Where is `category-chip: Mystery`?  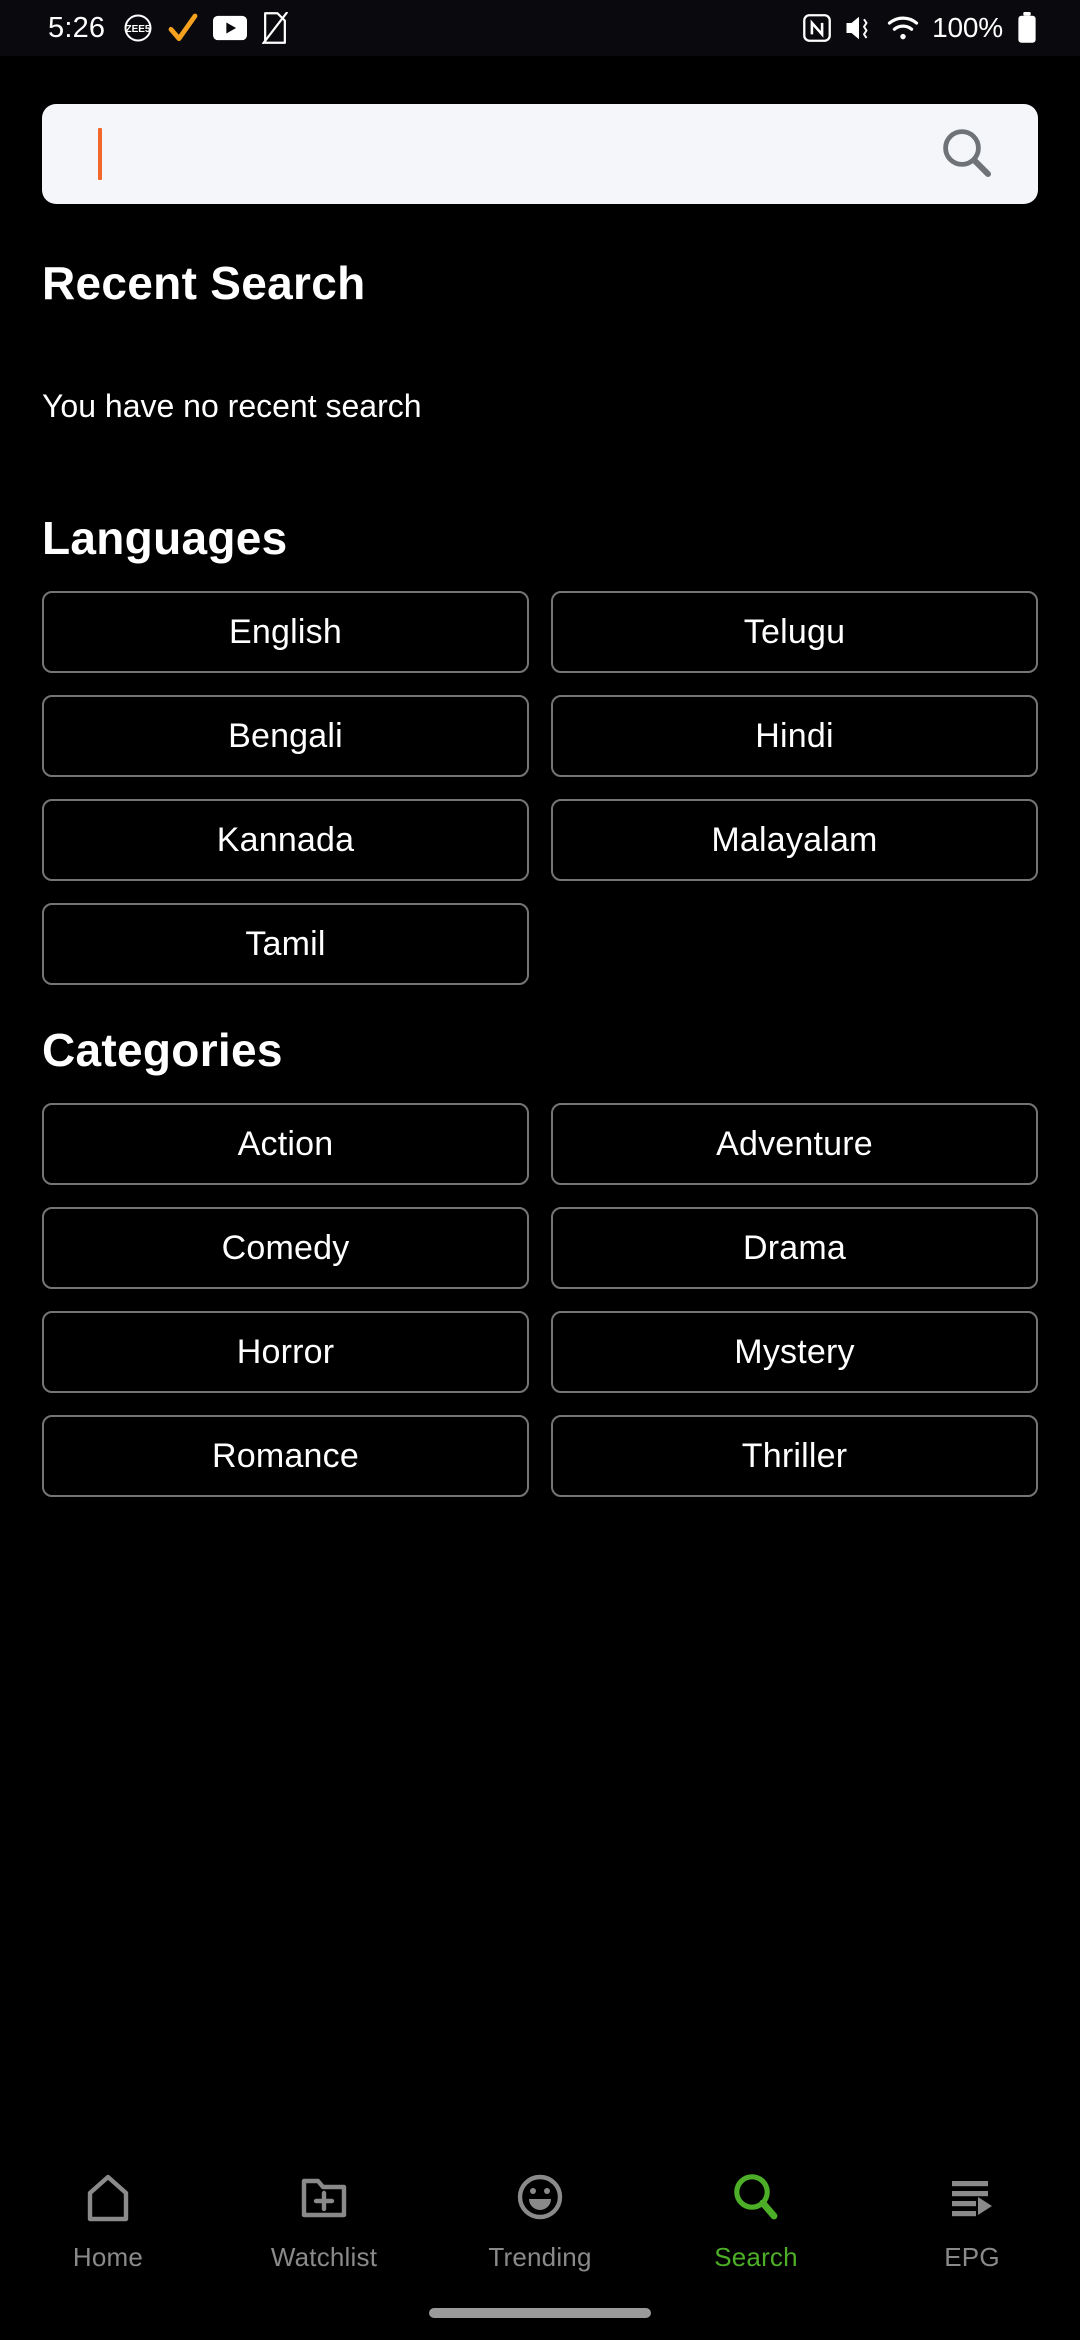 category-chip: Mystery is located at coordinates (794, 1352).